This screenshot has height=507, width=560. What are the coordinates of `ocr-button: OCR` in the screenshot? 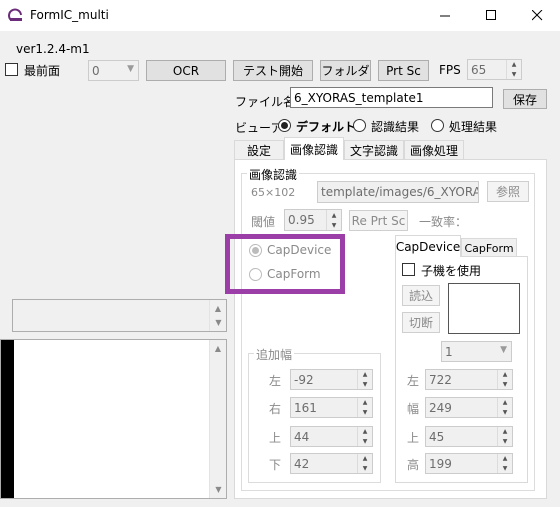 It's located at (186, 70).